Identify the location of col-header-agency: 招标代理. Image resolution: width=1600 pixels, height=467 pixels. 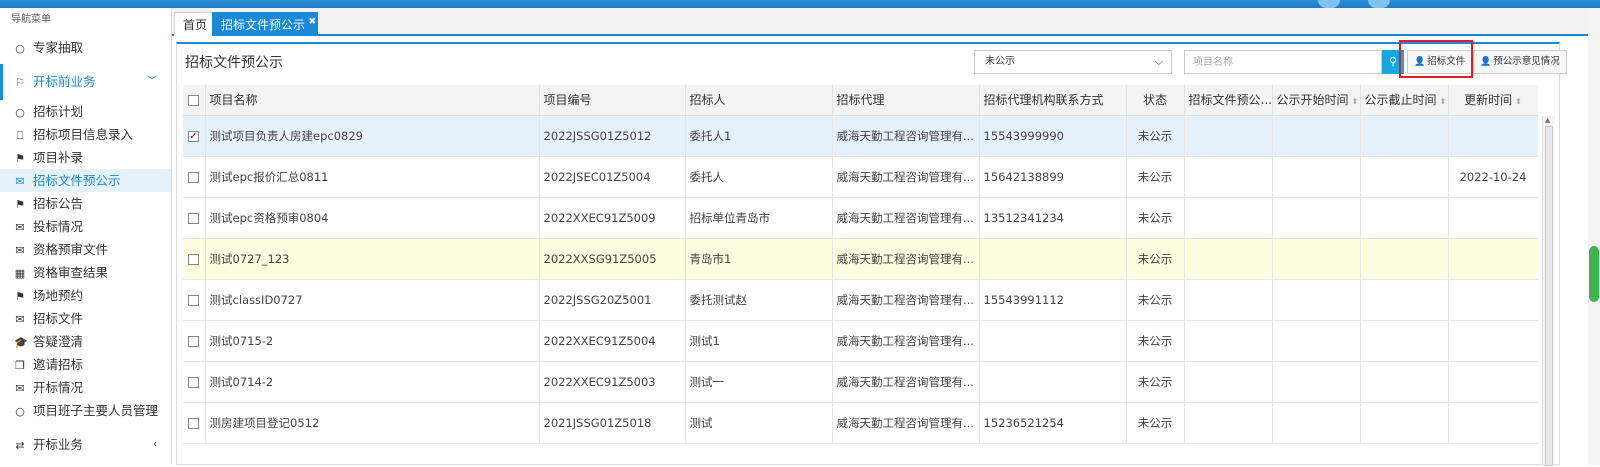
(906, 100).